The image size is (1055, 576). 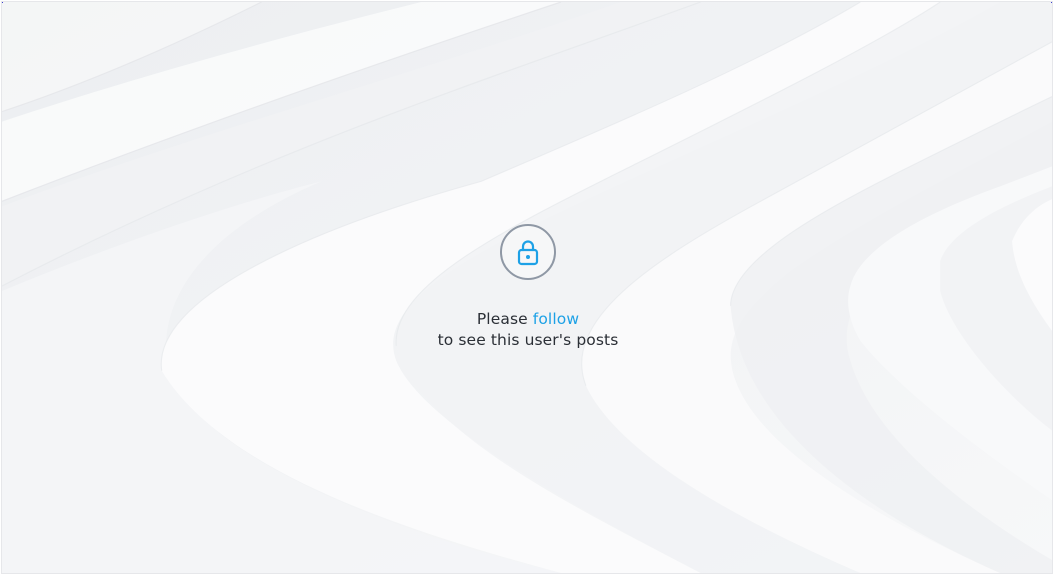 I want to click on locked-message-line-1: Please follow, so click(x=528, y=319).